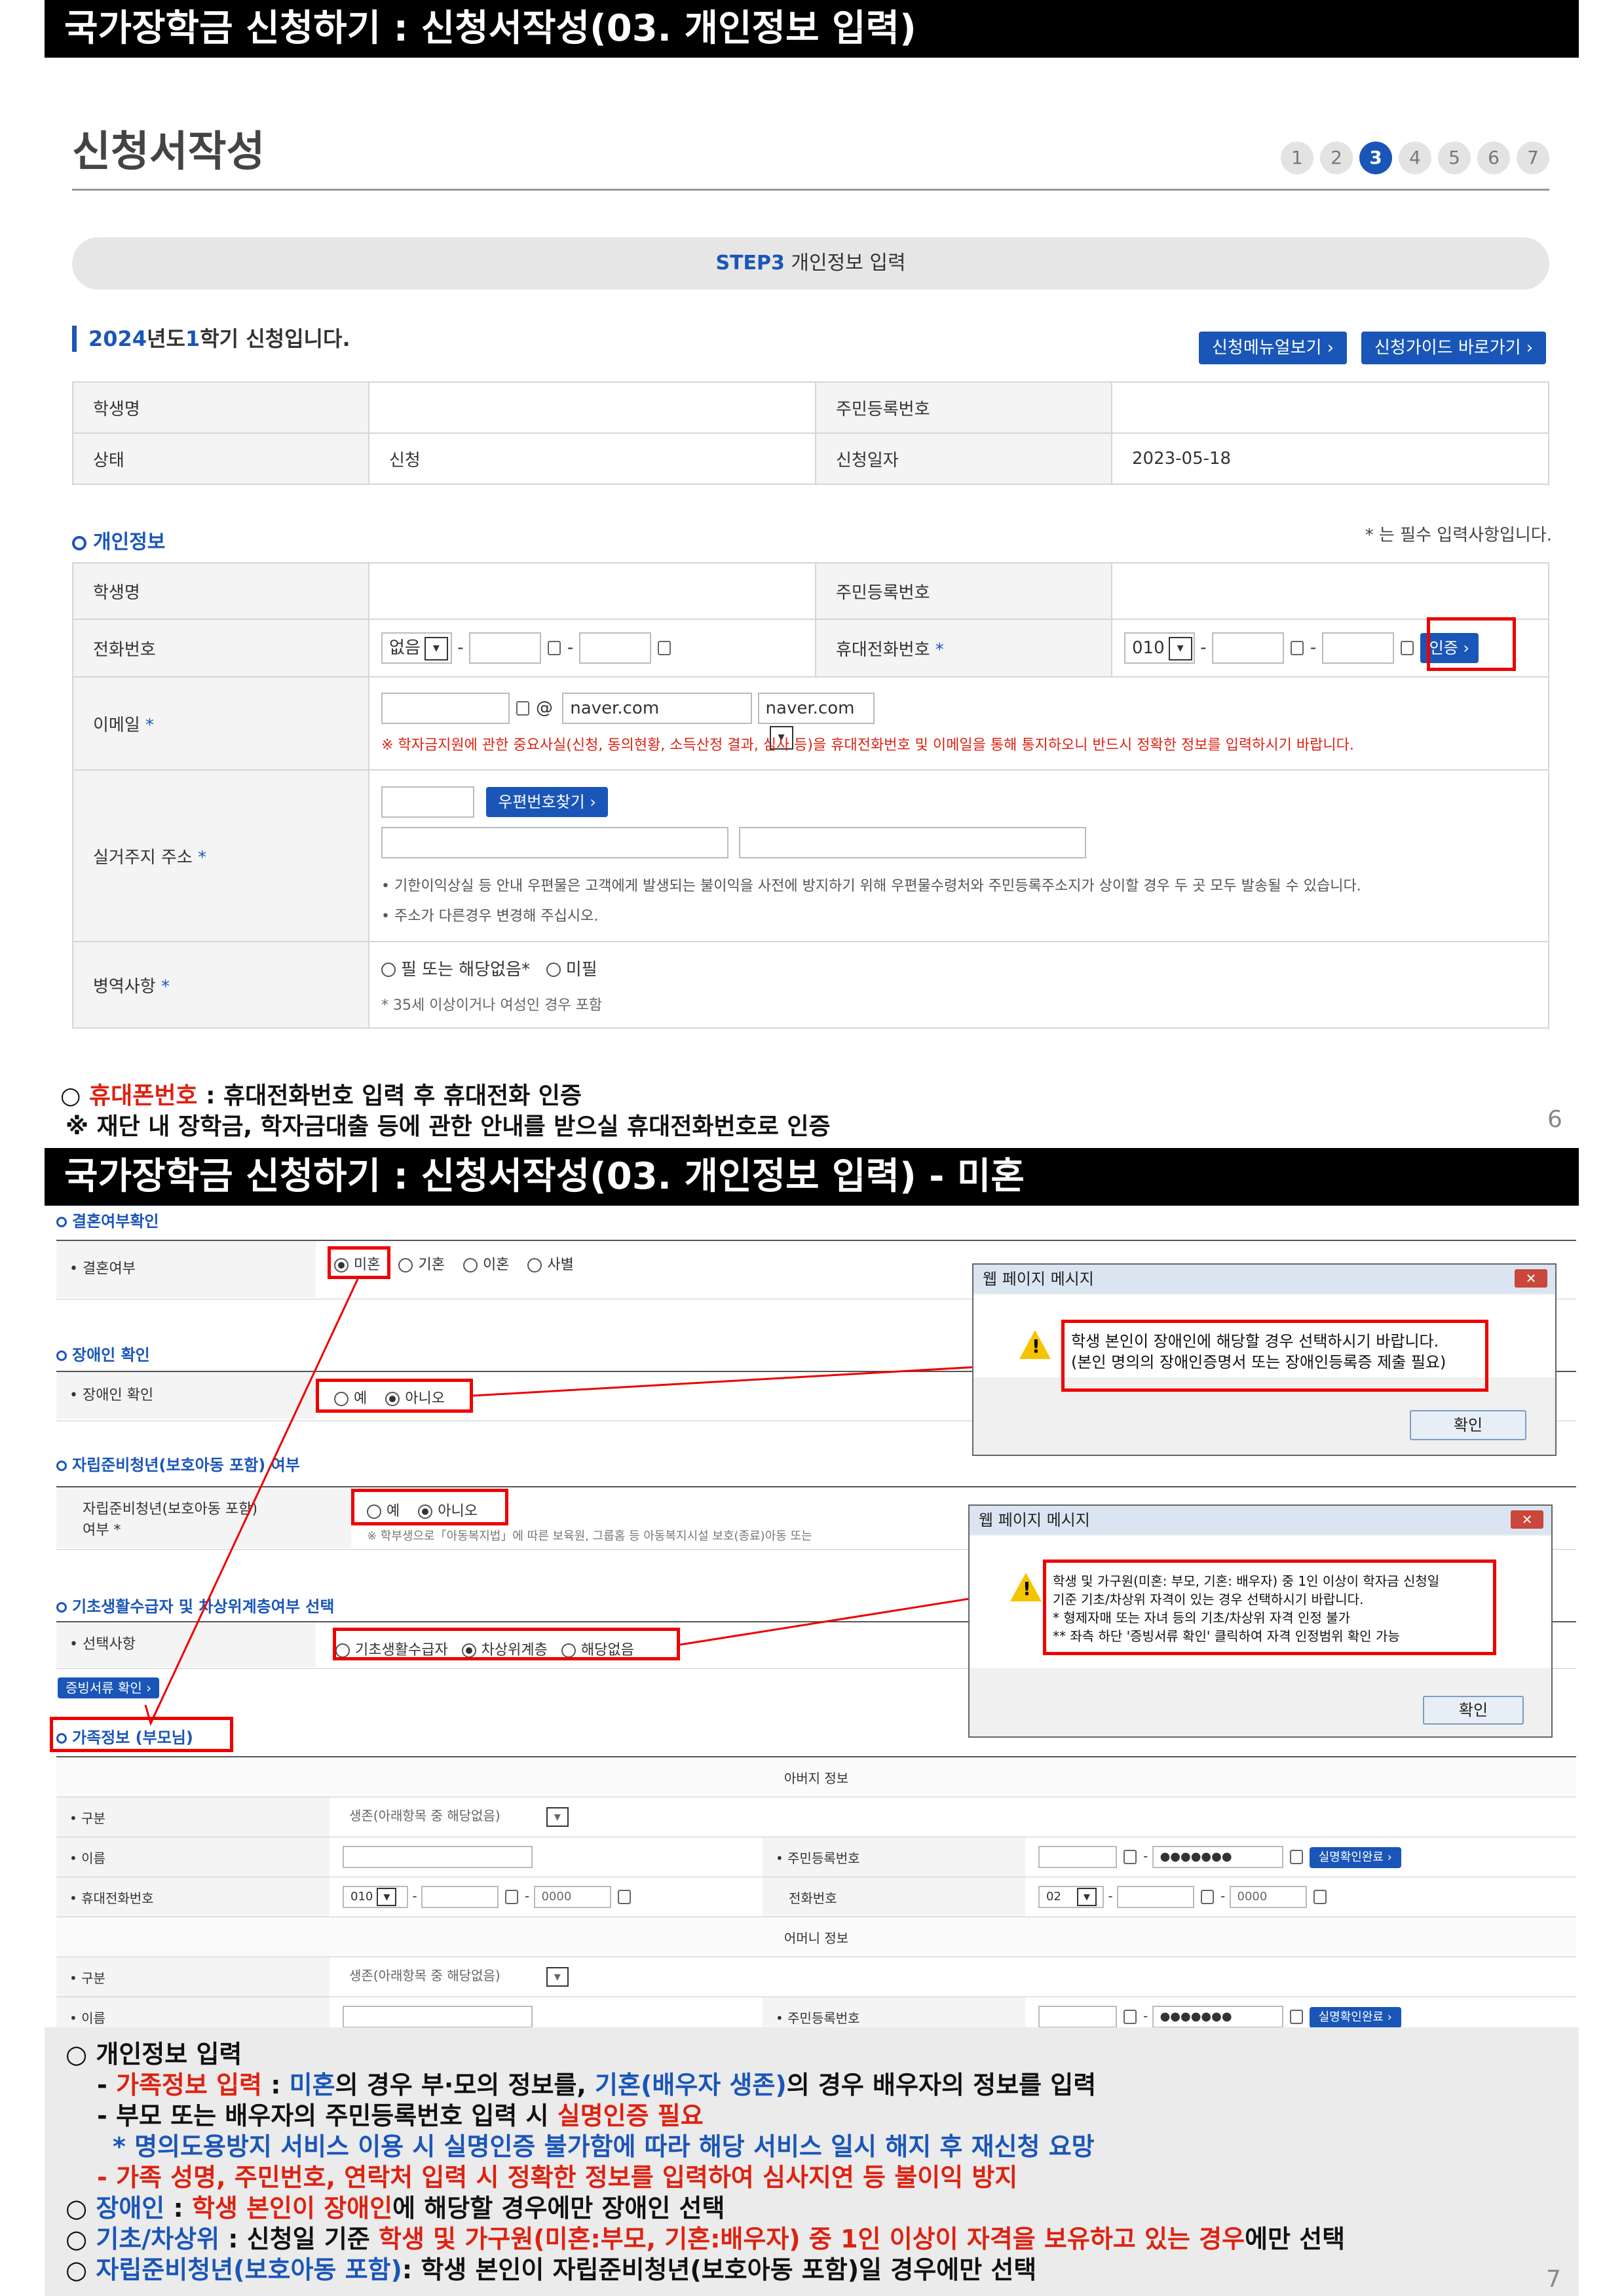 The height and width of the screenshot is (2296, 1624). What do you see at coordinates (220, 855) in the screenshot?
I see `address-label: 실거주지 주소 *` at bounding box center [220, 855].